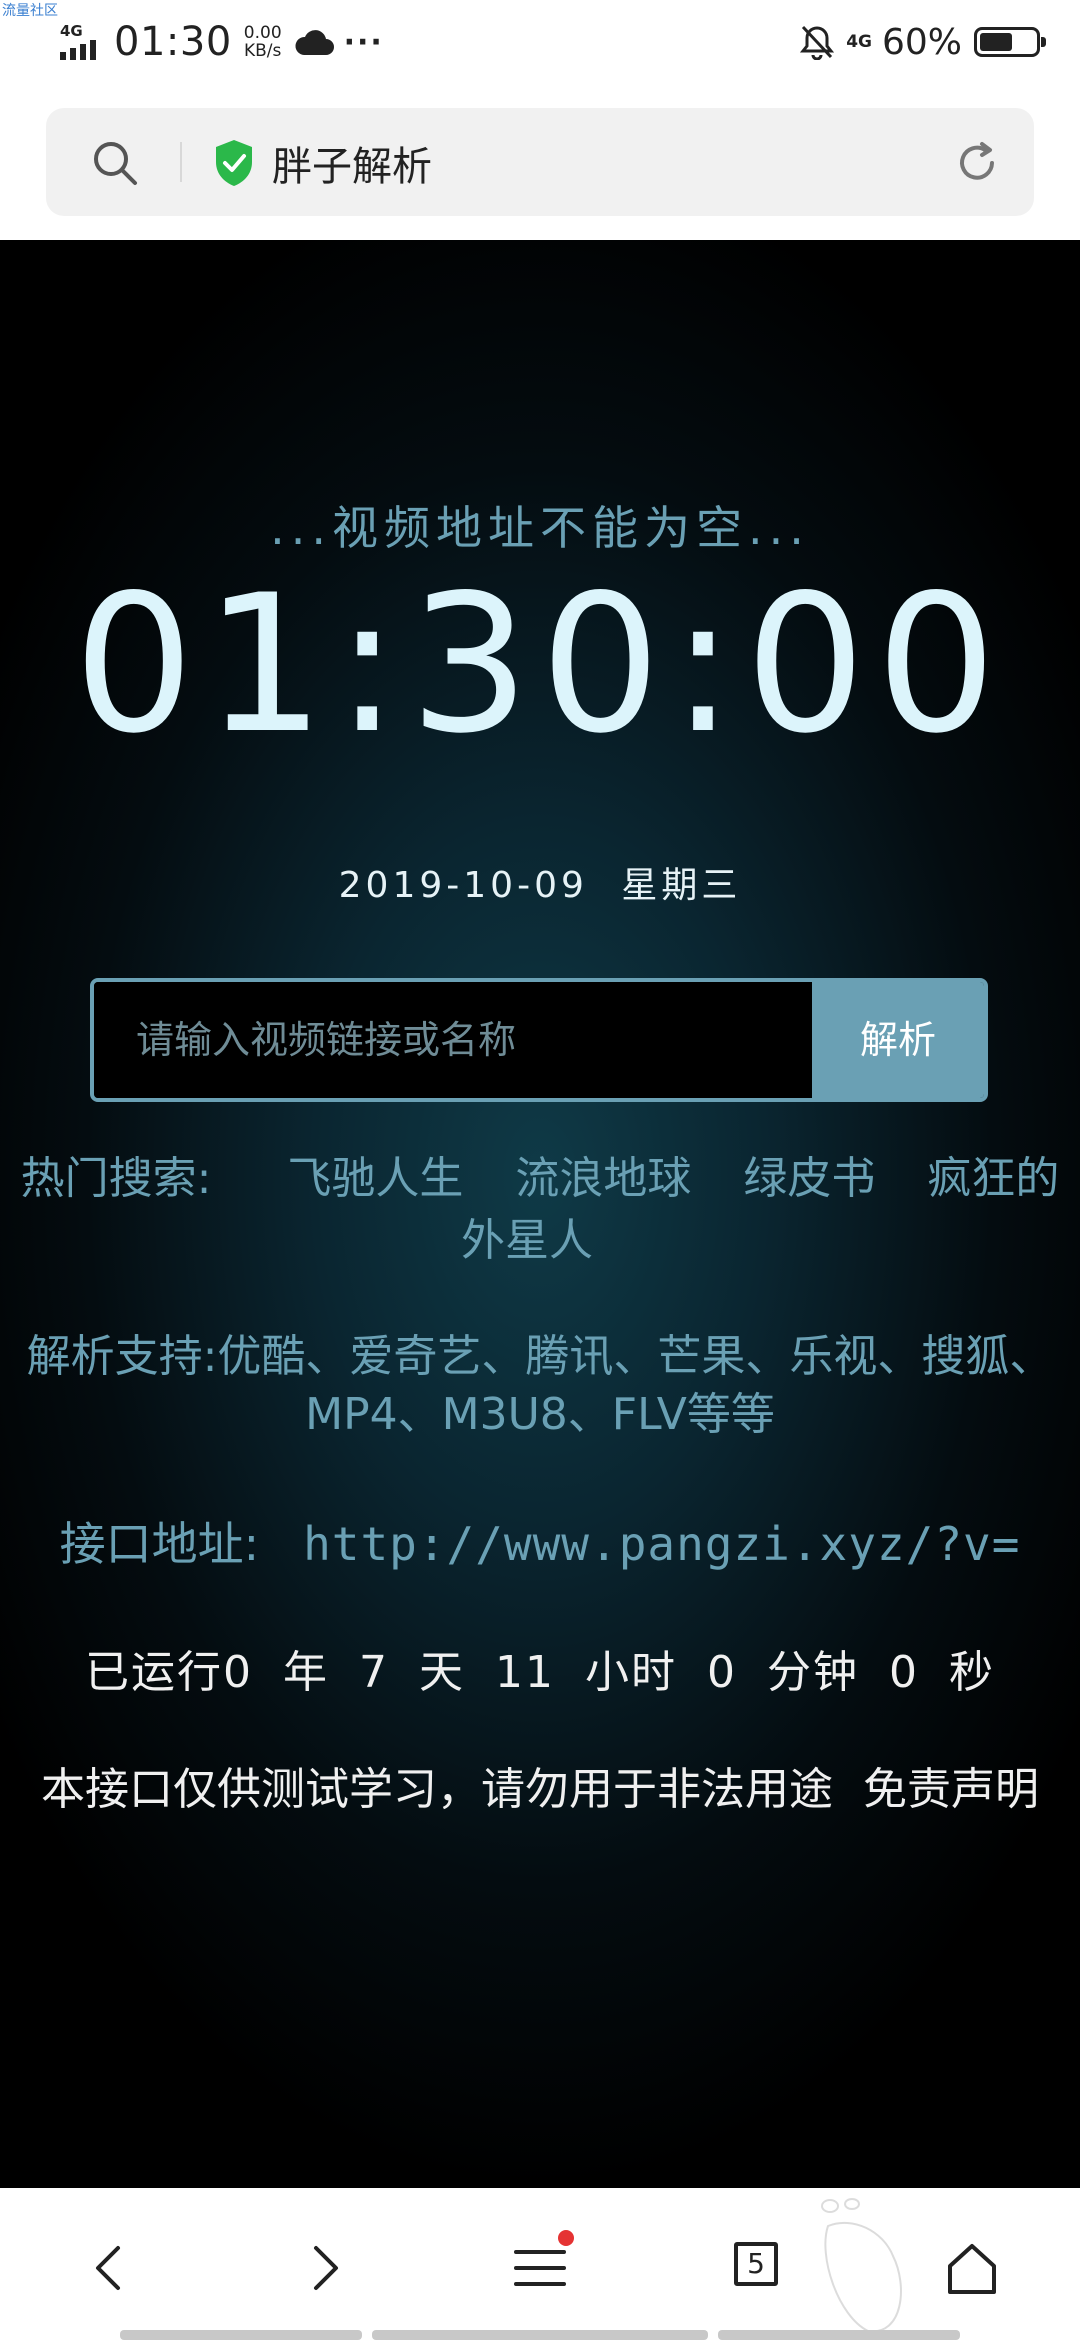  What do you see at coordinates (154, 1672) in the screenshot?
I see `uptime-prefix: 已运行` at bounding box center [154, 1672].